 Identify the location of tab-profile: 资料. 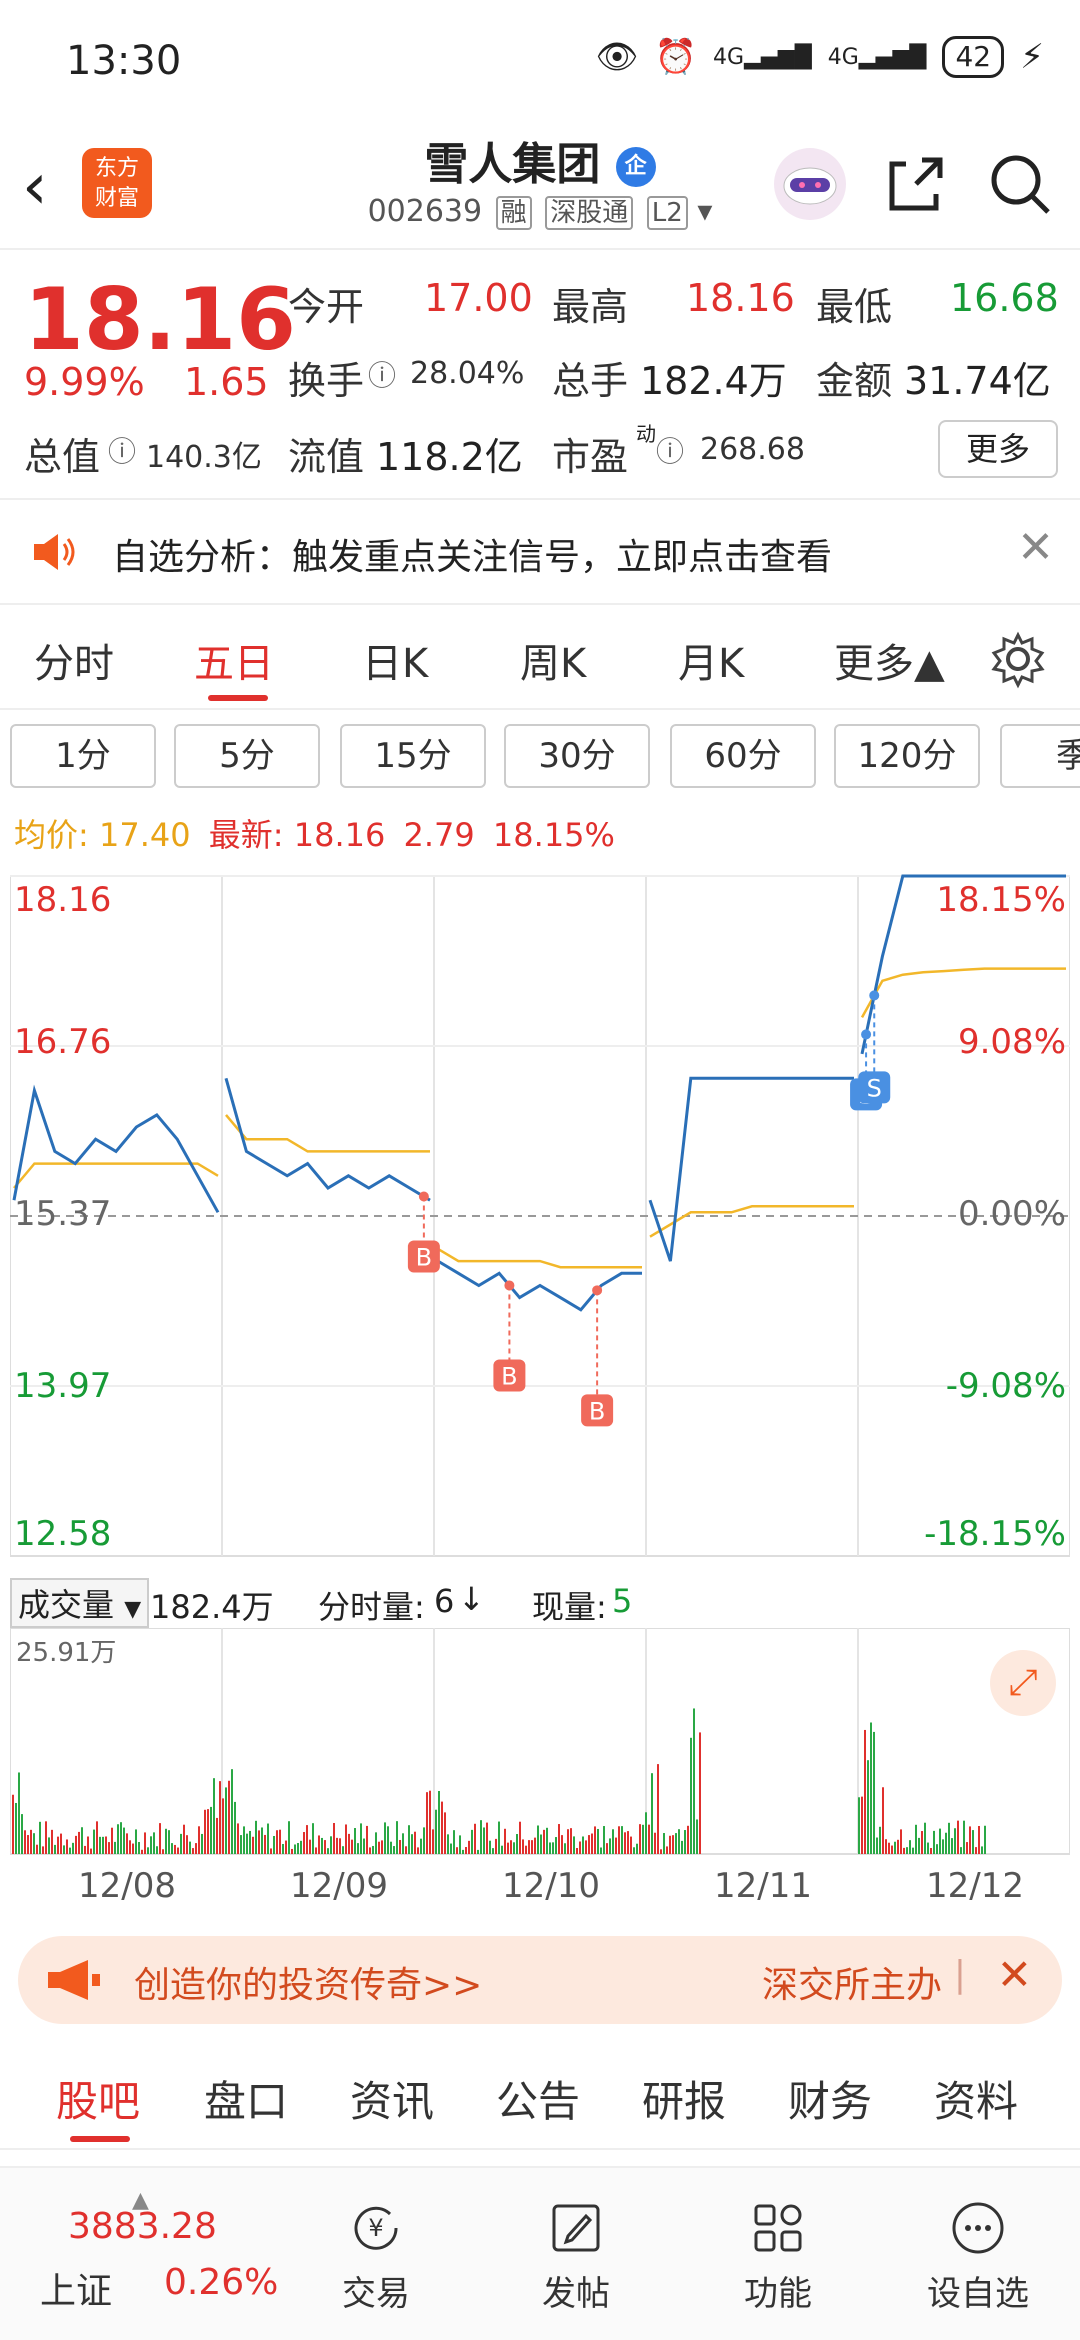
(976, 2098).